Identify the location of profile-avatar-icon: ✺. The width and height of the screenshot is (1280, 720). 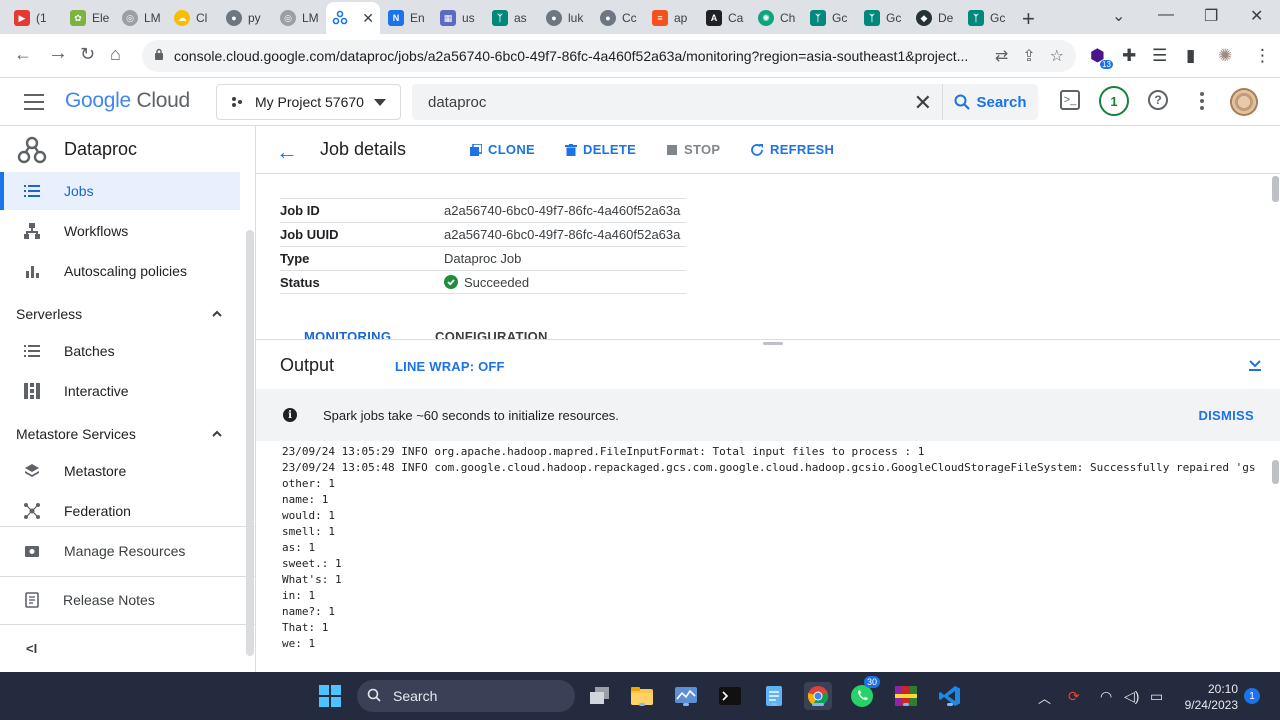
(1225, 56).